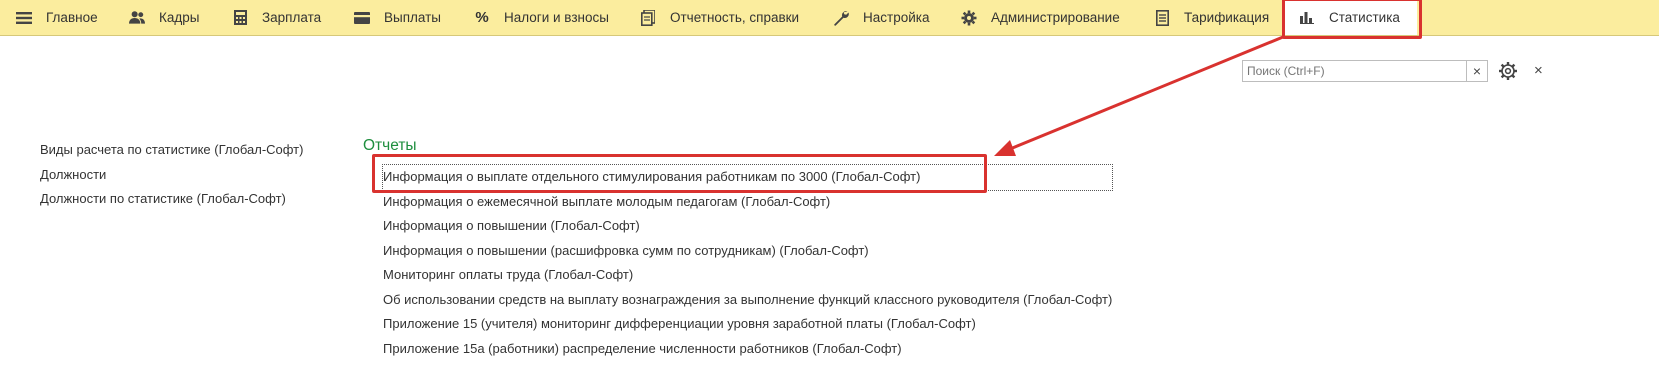  Describe the element at coordinates (72, 17) in the screenshot. I see `tab-label: Главное` at that location.